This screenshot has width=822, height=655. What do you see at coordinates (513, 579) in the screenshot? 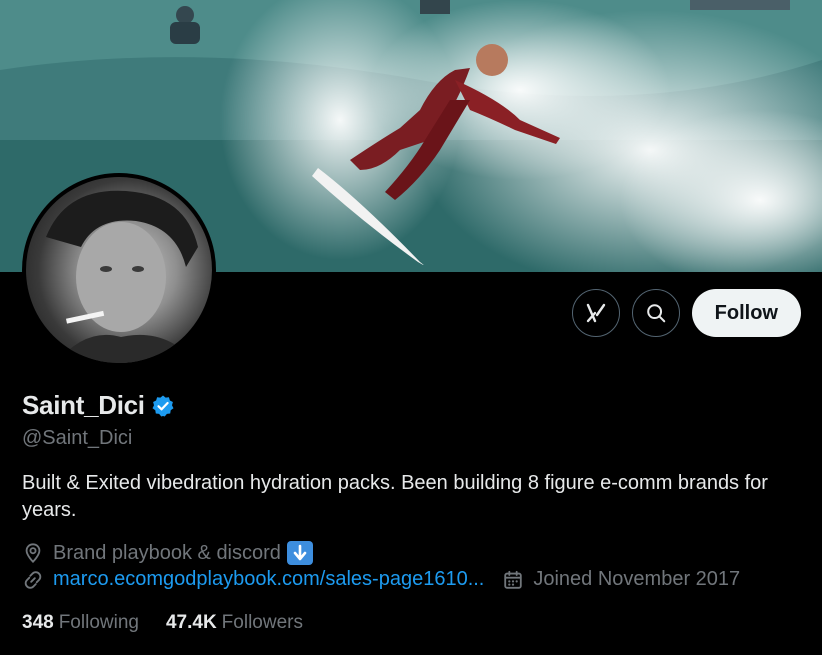
I see `calendar-icon` at bounding box center [513, 579].